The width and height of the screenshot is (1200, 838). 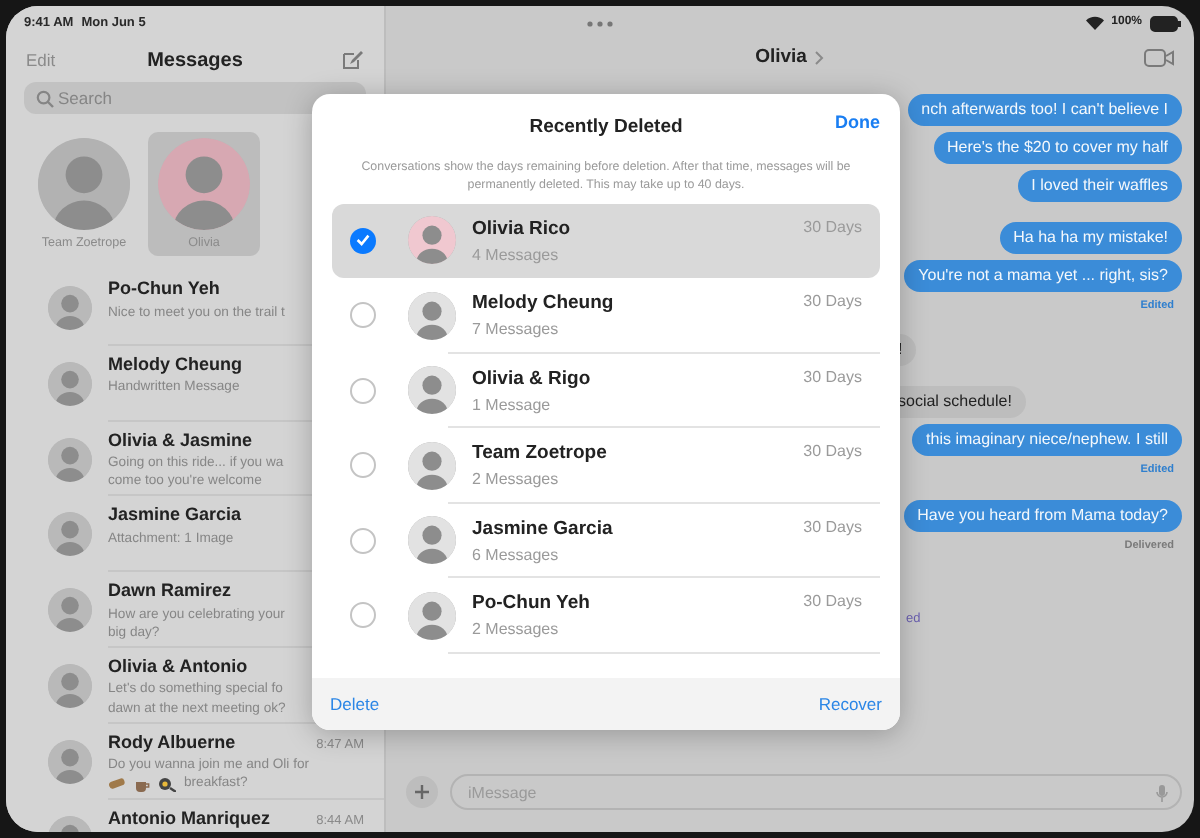 I want to click on checkmark-icon, so click(x=363, y=240).